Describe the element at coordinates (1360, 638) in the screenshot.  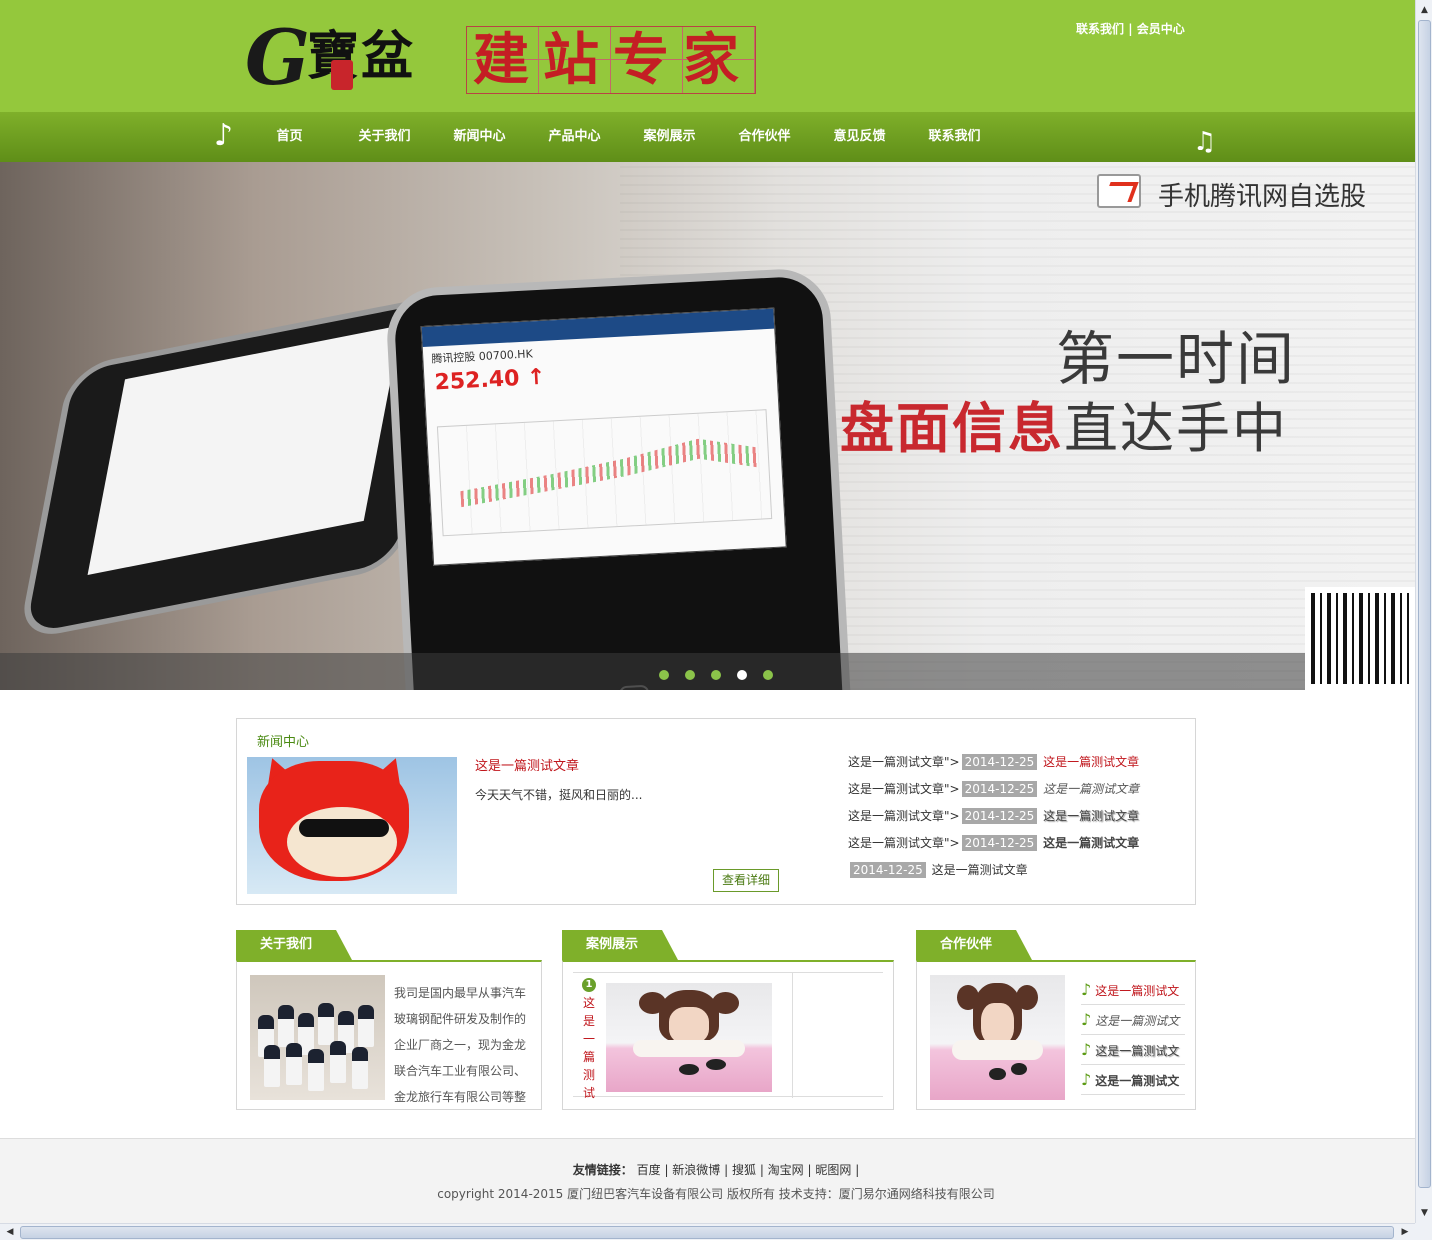
I see `qr-code` at that location.